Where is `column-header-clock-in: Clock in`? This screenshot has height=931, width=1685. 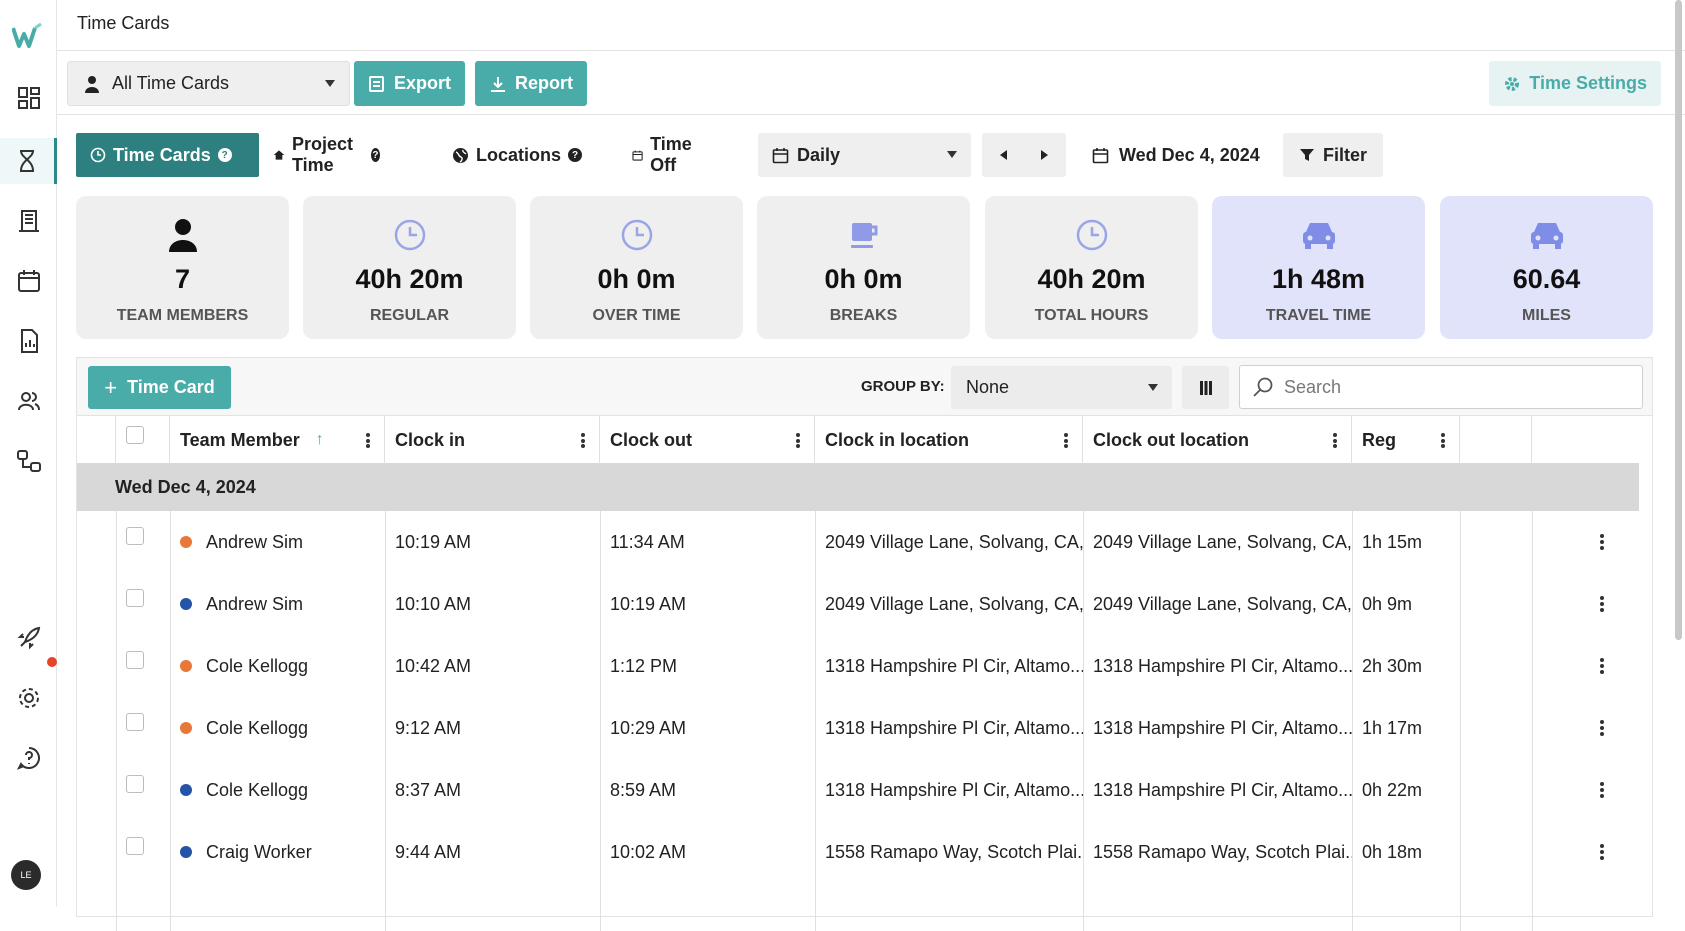 column-header-clock-in: Clock in is located at coordinates (492, 440).